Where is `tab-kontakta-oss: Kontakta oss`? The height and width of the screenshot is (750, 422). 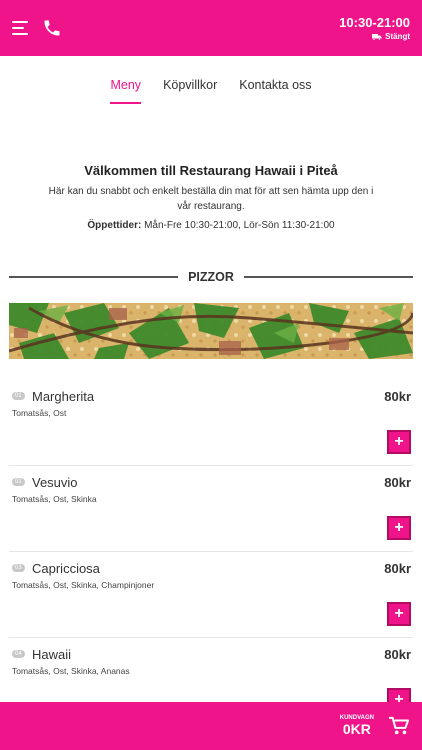 tab-kontakta-oss: Kontakta oss is located at coordinates (275, 91).